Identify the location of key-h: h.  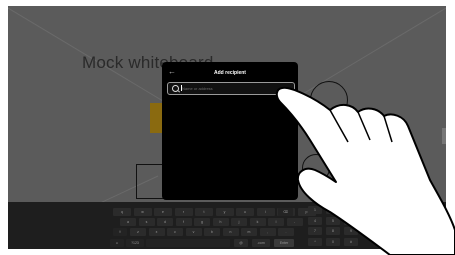
(220, 222).